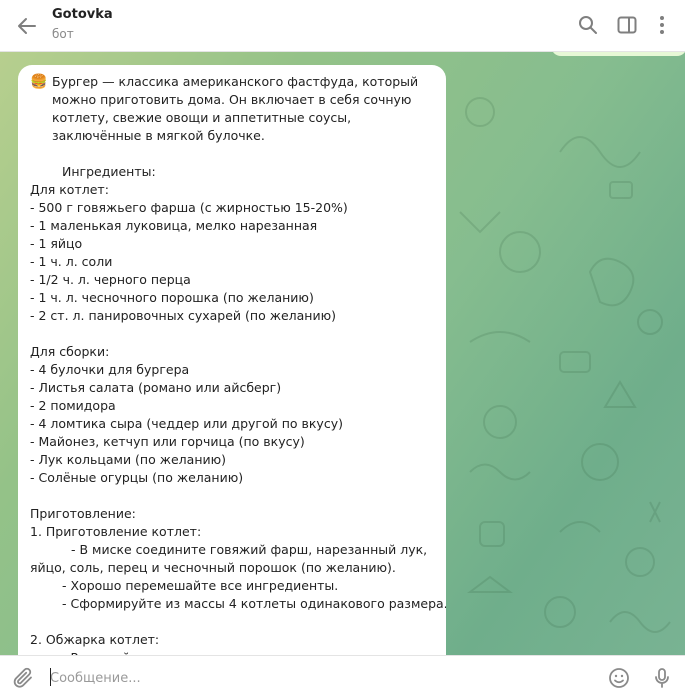 The image size is (685, 700). Describe the element at coordinates (71, 261) in the screenshot. I see `message-line: - 1 ч. л. соли` at that location.